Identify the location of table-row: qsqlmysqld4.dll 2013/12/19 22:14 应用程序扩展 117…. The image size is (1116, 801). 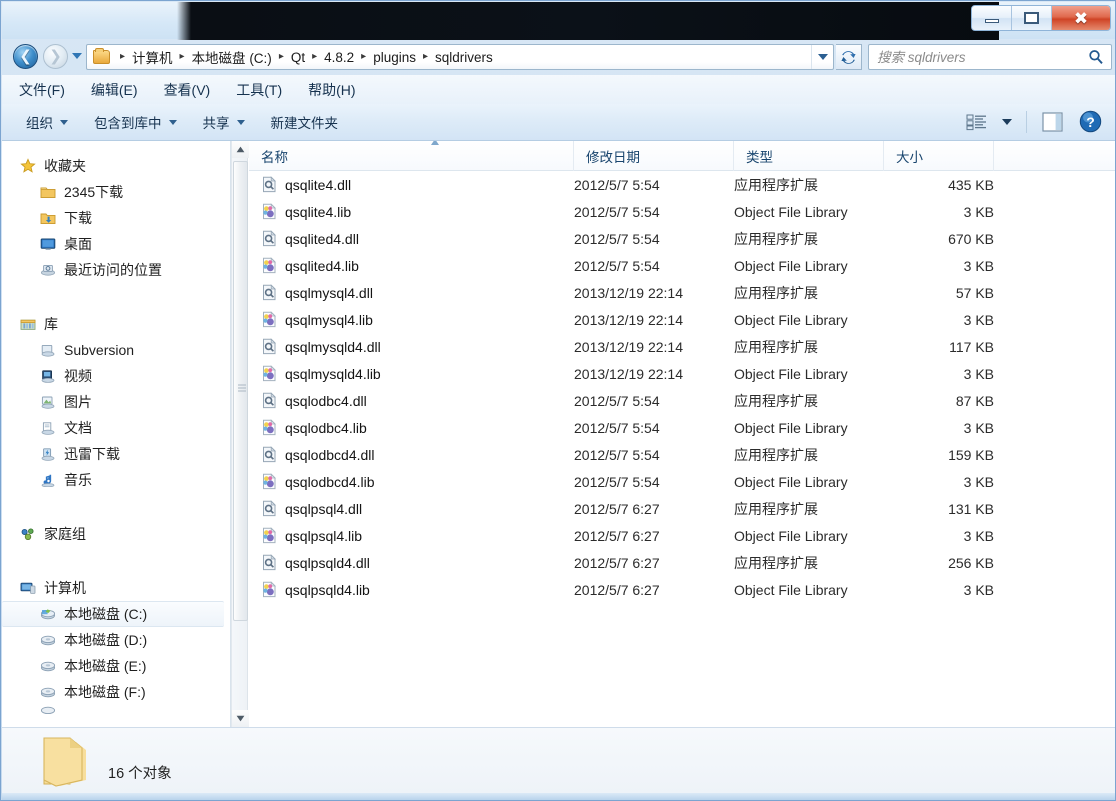
(682, 346).